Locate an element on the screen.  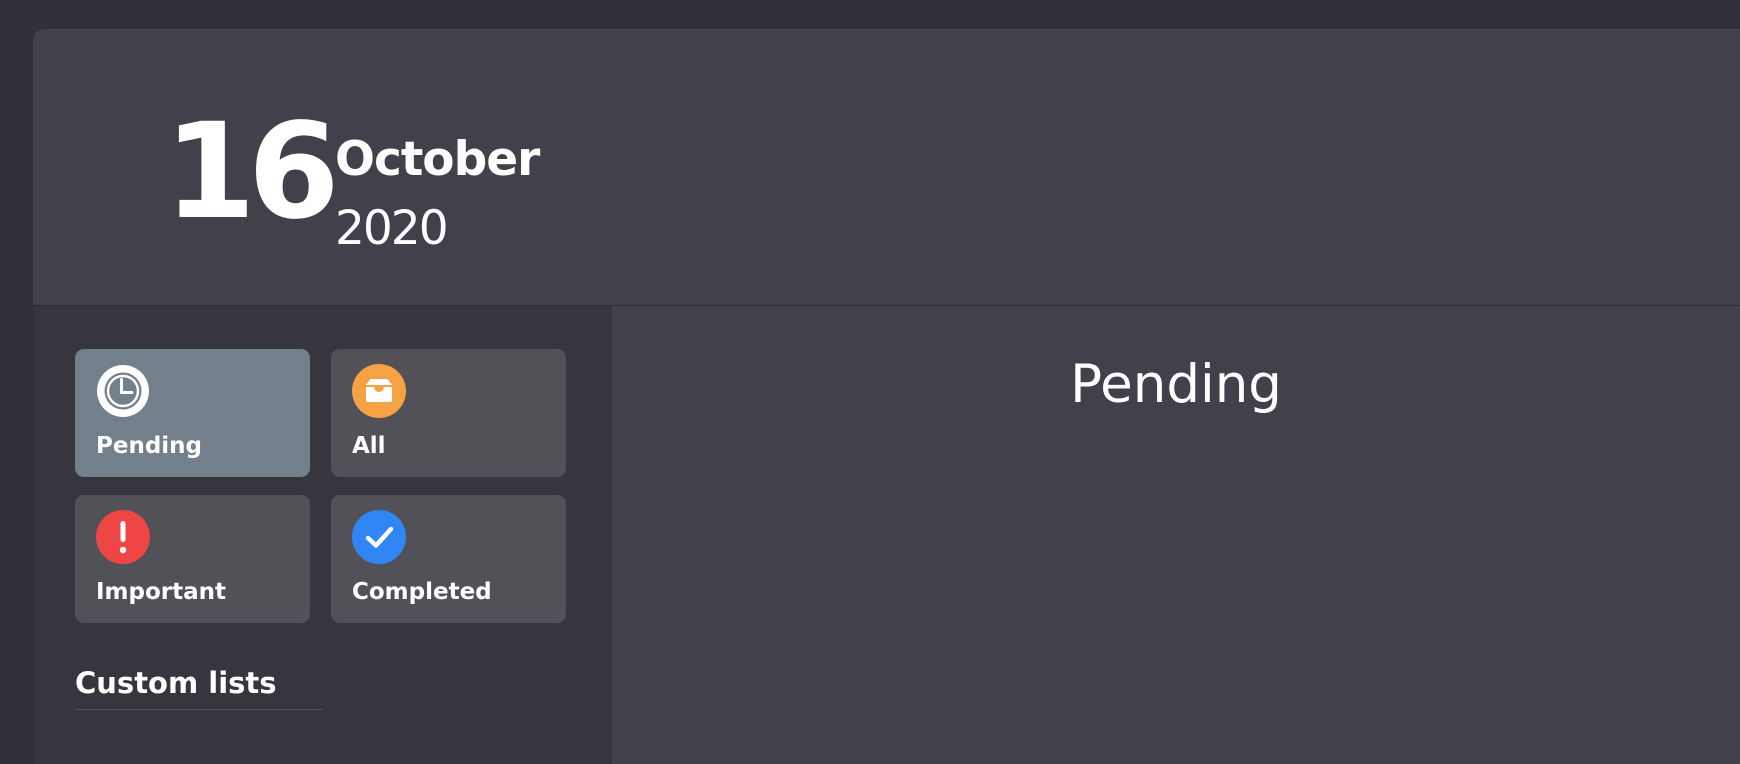
date-day: 16 is located at coordinates (252, 172).